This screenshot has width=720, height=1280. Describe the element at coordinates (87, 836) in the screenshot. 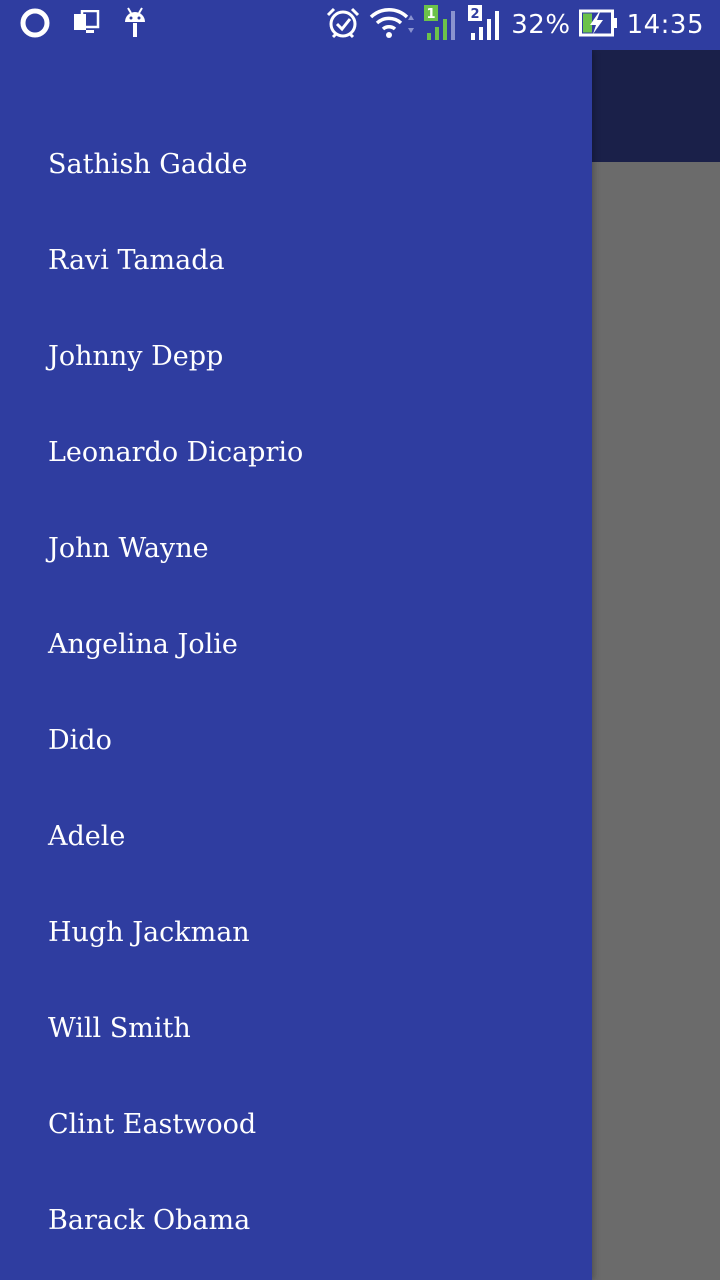

I see `drawer-item-label: Adele` at that location.